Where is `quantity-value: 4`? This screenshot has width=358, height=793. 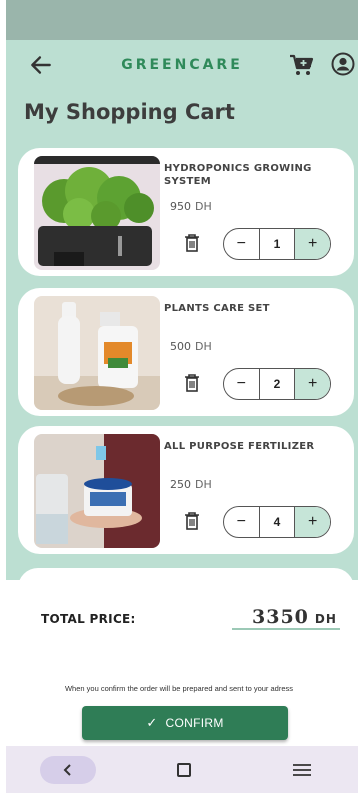
quantity-value: 4 is located at coordinates (277, 522).